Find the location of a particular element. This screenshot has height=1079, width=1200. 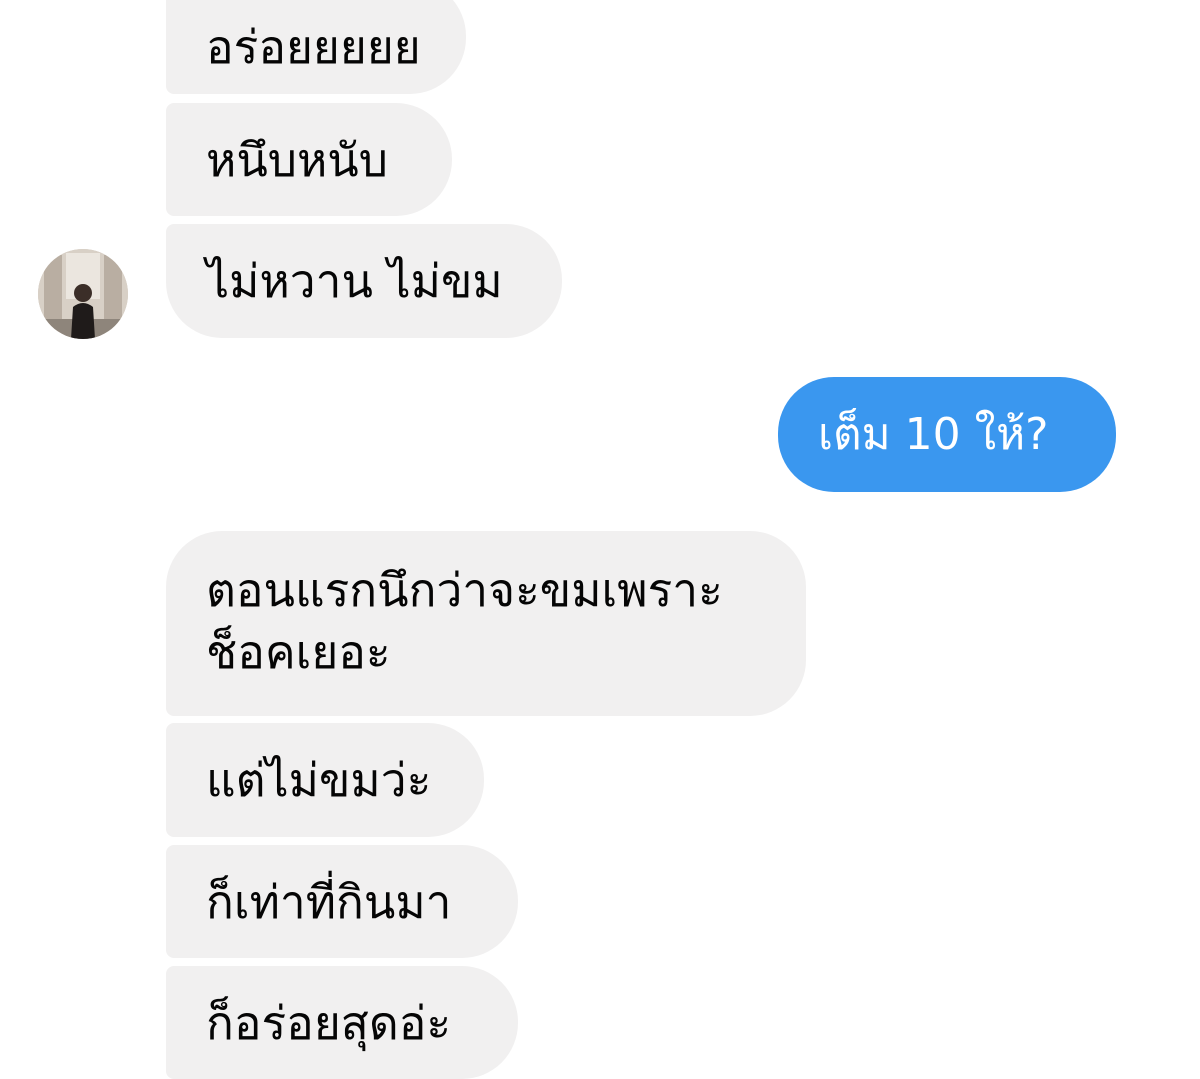

message-text: เต็ม 10 ให้? is located at coordinates (933, 434).